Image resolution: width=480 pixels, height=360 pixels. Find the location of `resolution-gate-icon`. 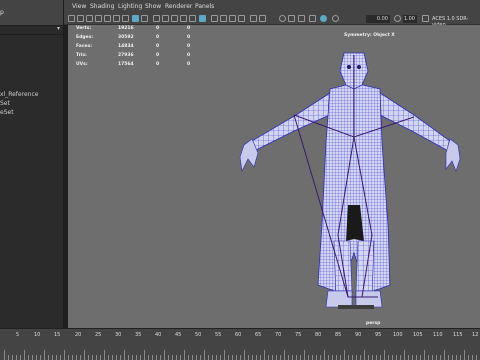

resolution-gate-icon is located at coordinates (125, 18).